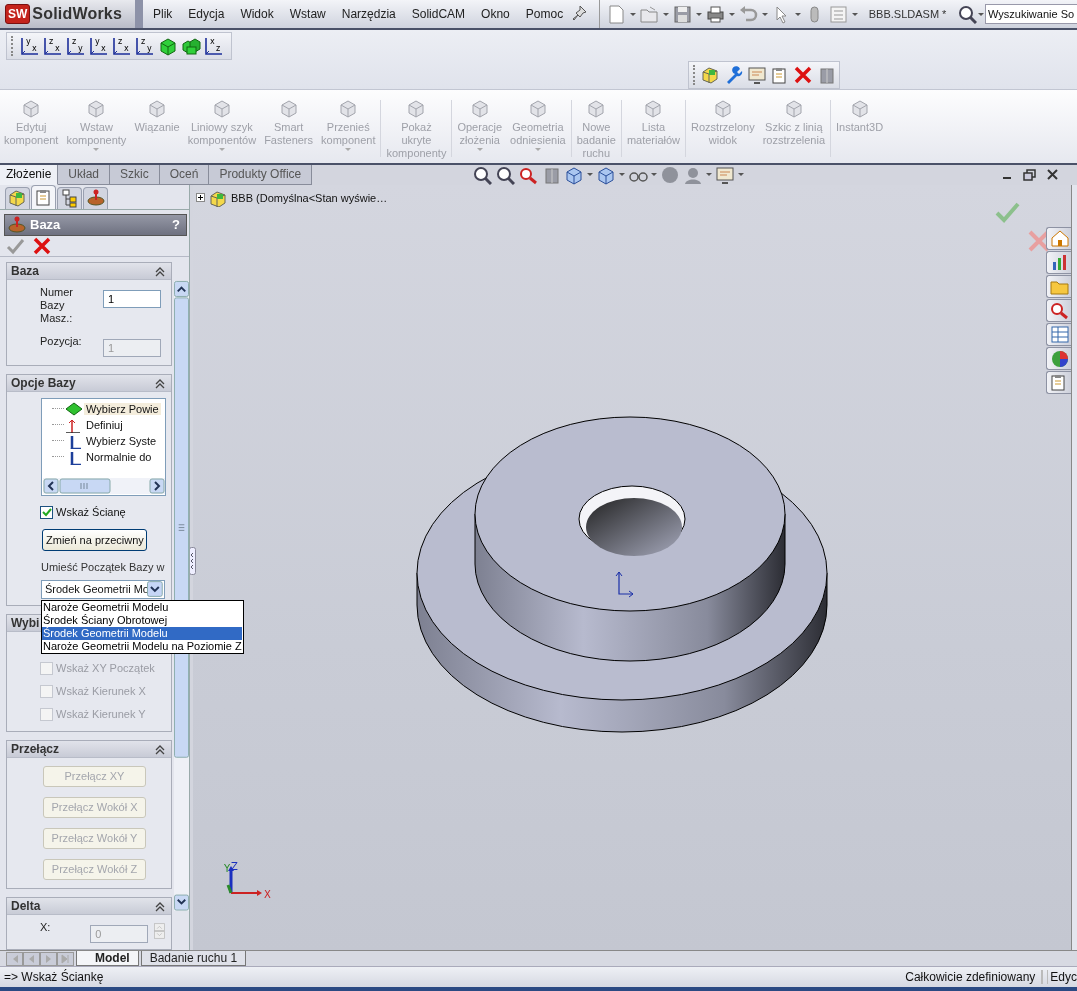 The height and width of the screenshot is (991, 1077). I want to click on section-title: Wybi, so click(25, 622).